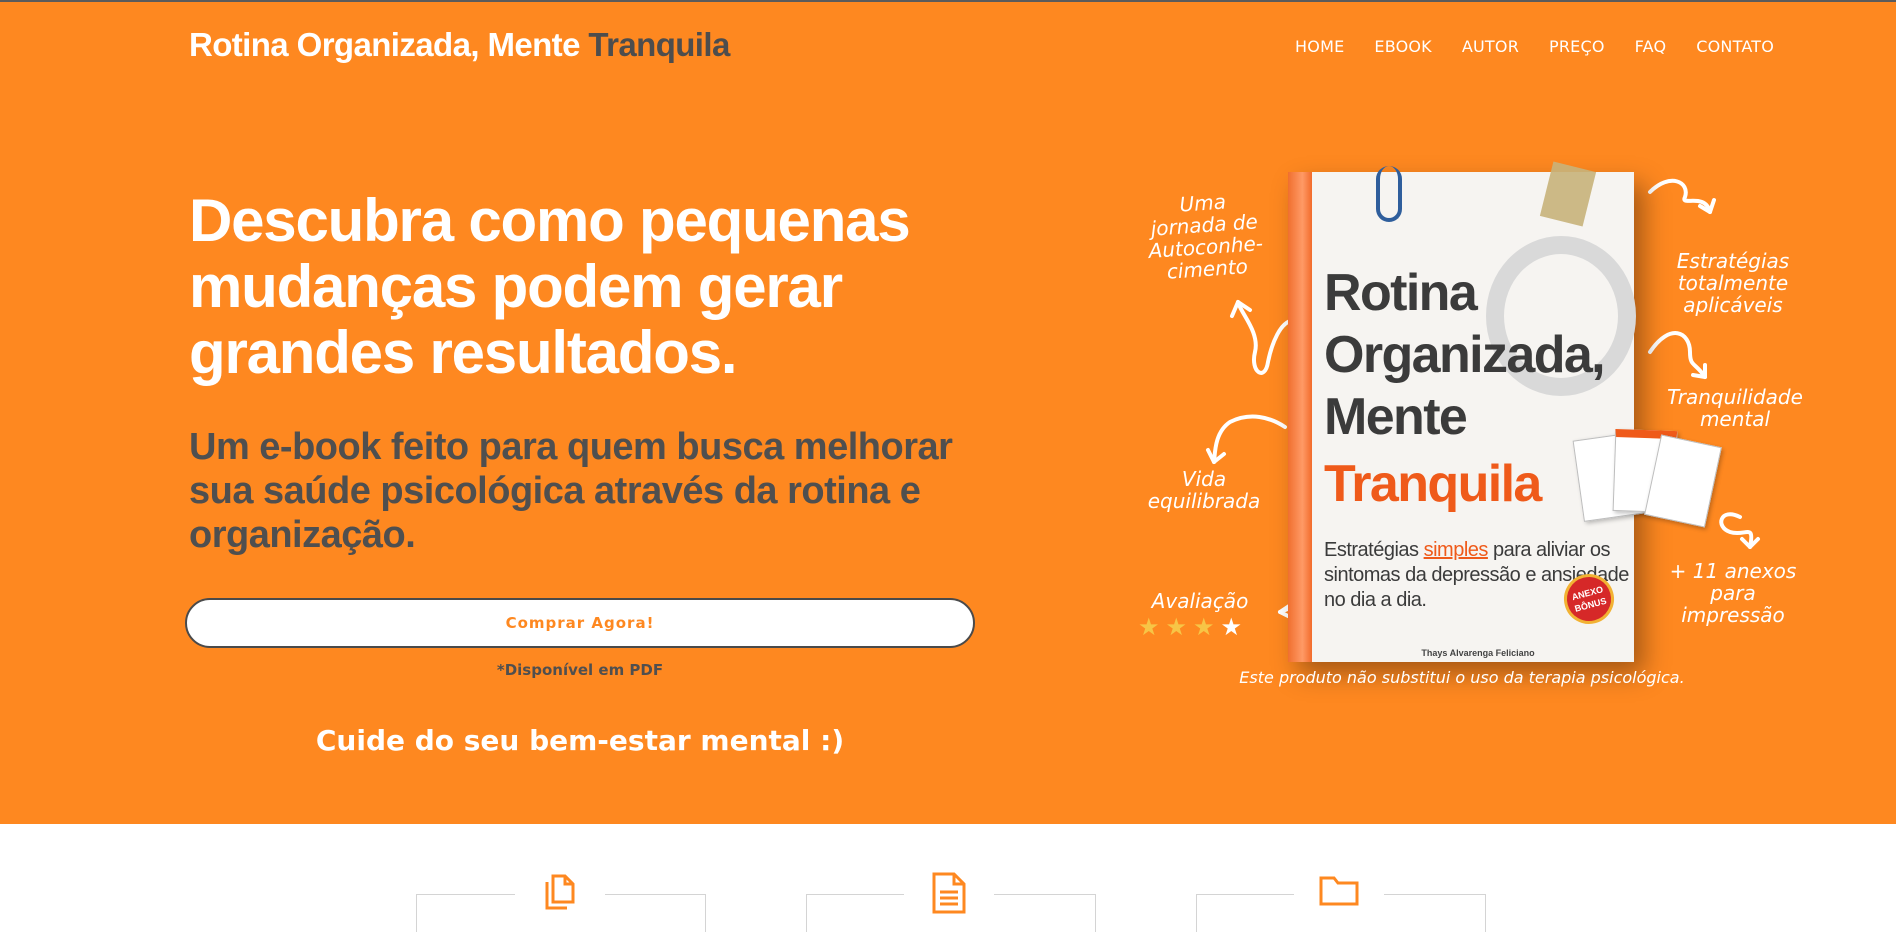 The height and width of the screenshot is (932, 1896). Describe the element at coordinates (1456, 550) in the screenshot. I see `book-tagline-highlight: simples` at that location.